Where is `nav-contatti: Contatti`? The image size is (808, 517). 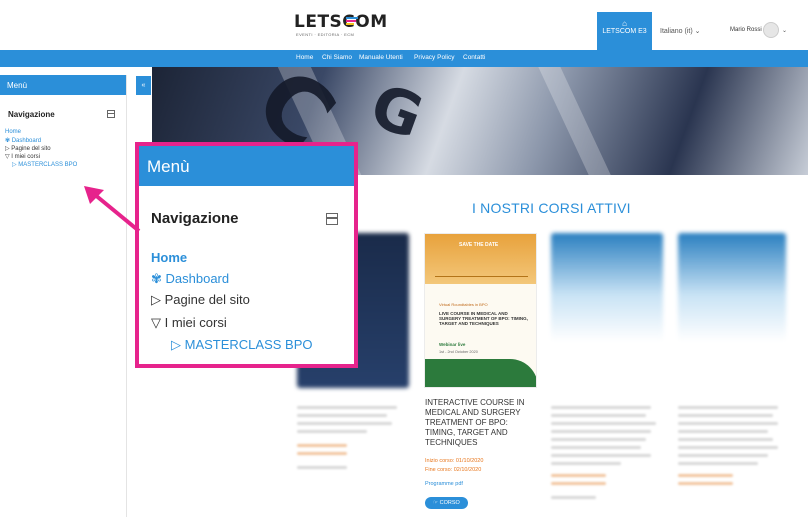
nav-contatti: Contatti is located at coordinates (474, 57).